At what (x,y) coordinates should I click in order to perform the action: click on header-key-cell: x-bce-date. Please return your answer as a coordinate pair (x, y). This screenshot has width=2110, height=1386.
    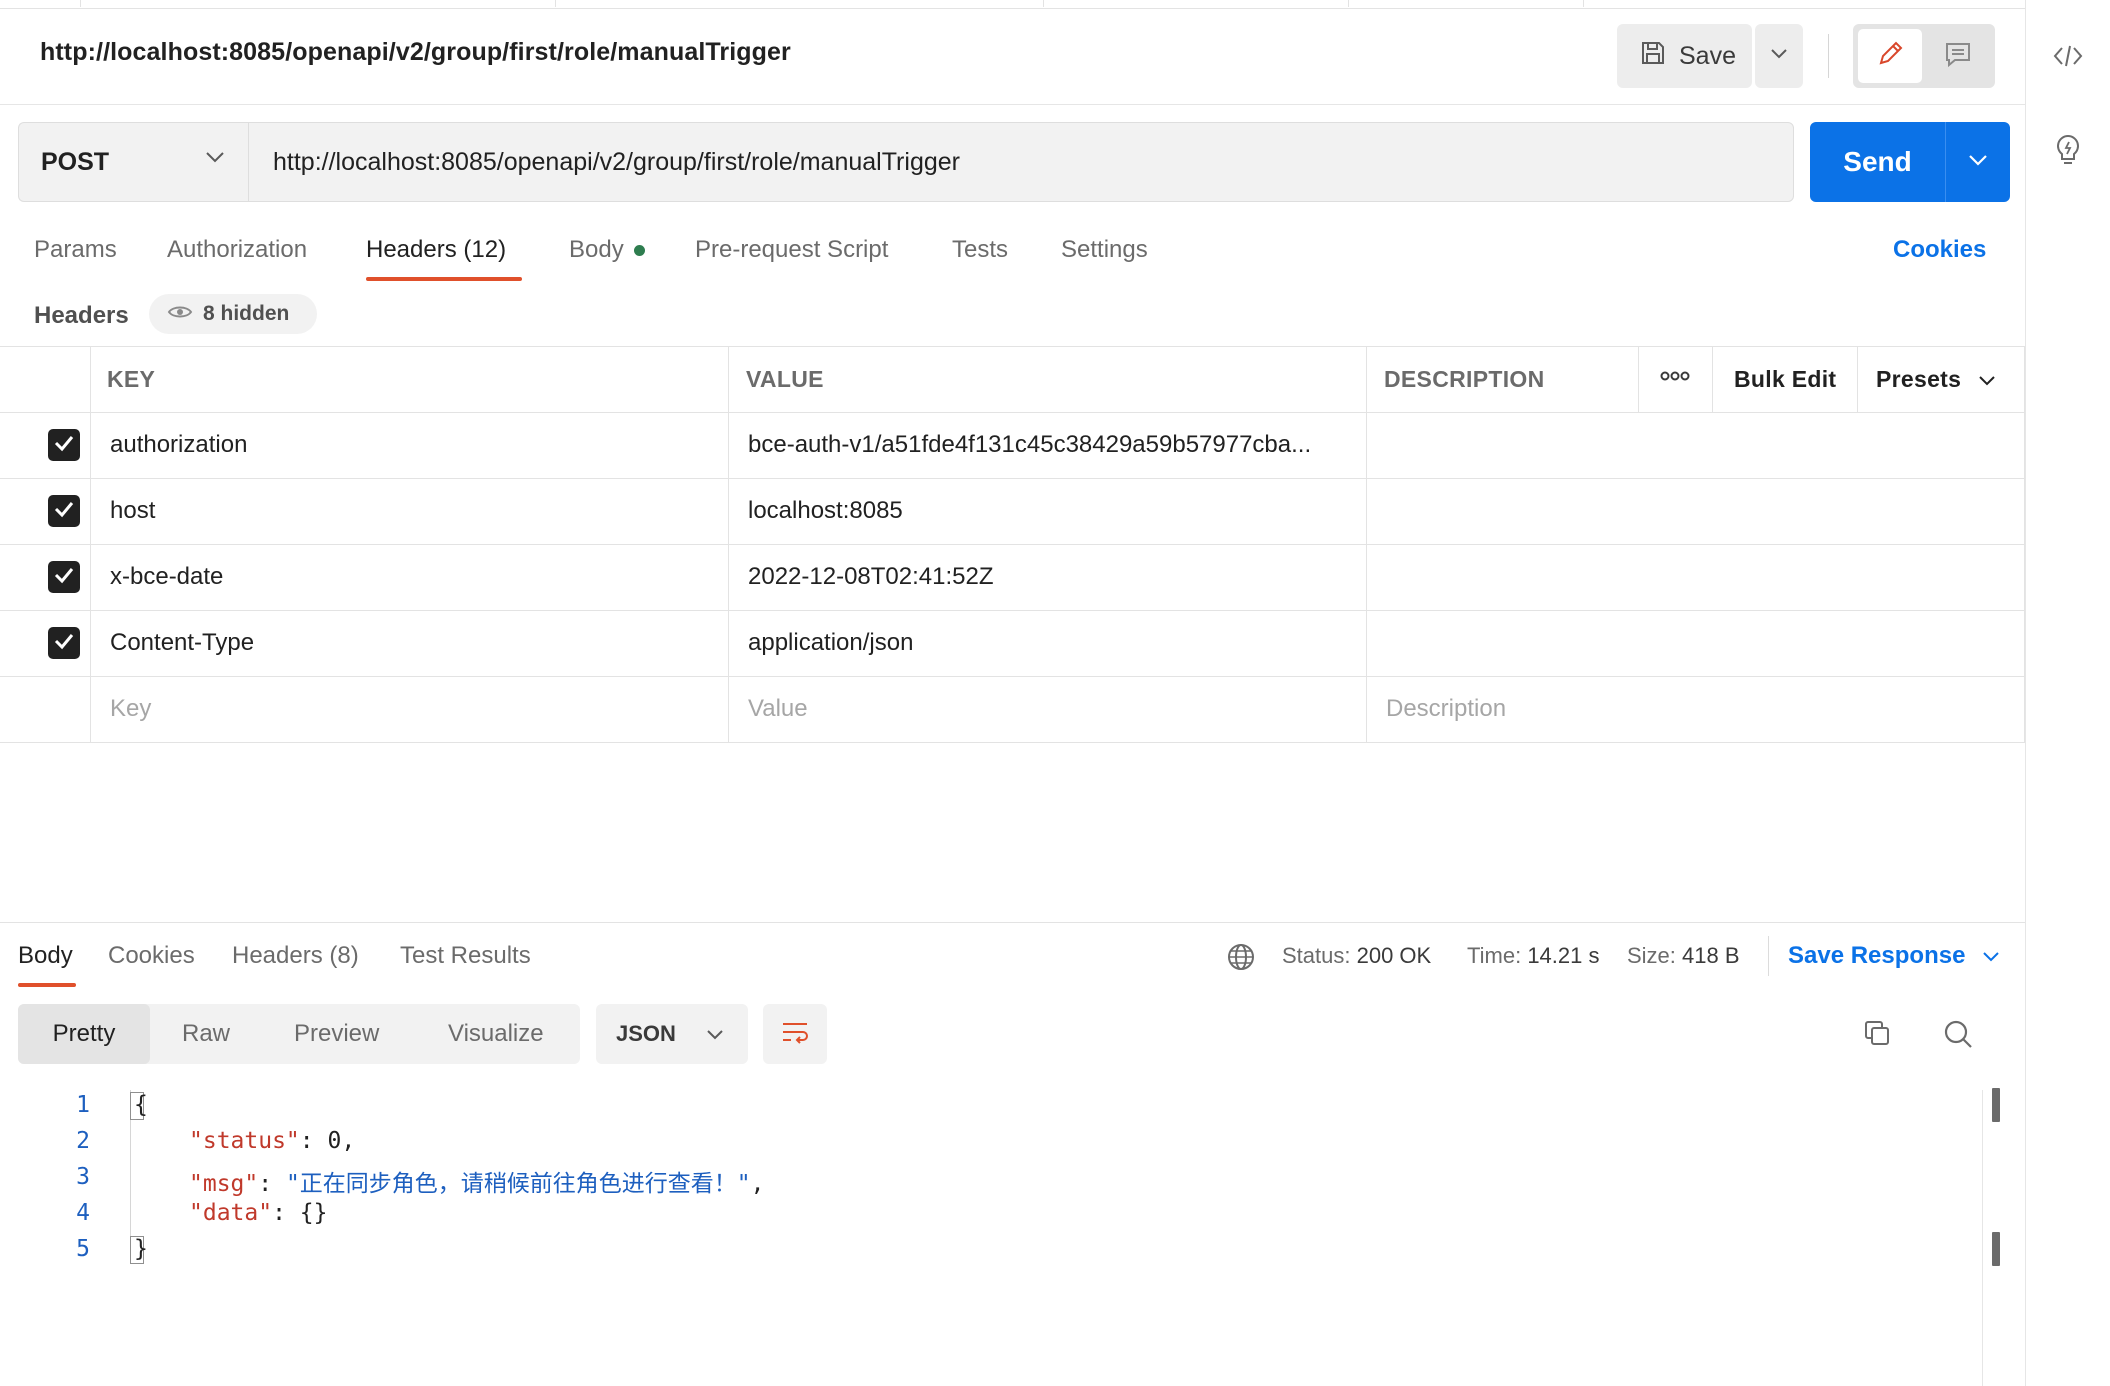
    Looking at the image, I should click on (166, 577).